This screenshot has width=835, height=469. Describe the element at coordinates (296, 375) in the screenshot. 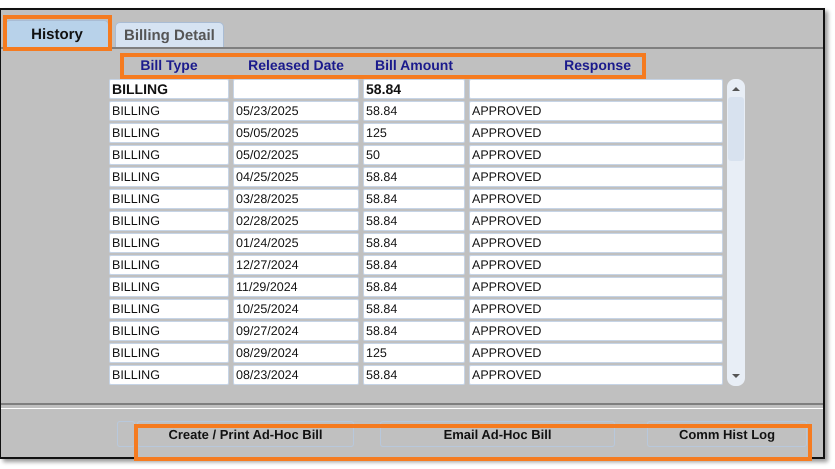

I see `table-cell: 08/23/2024` at that location.